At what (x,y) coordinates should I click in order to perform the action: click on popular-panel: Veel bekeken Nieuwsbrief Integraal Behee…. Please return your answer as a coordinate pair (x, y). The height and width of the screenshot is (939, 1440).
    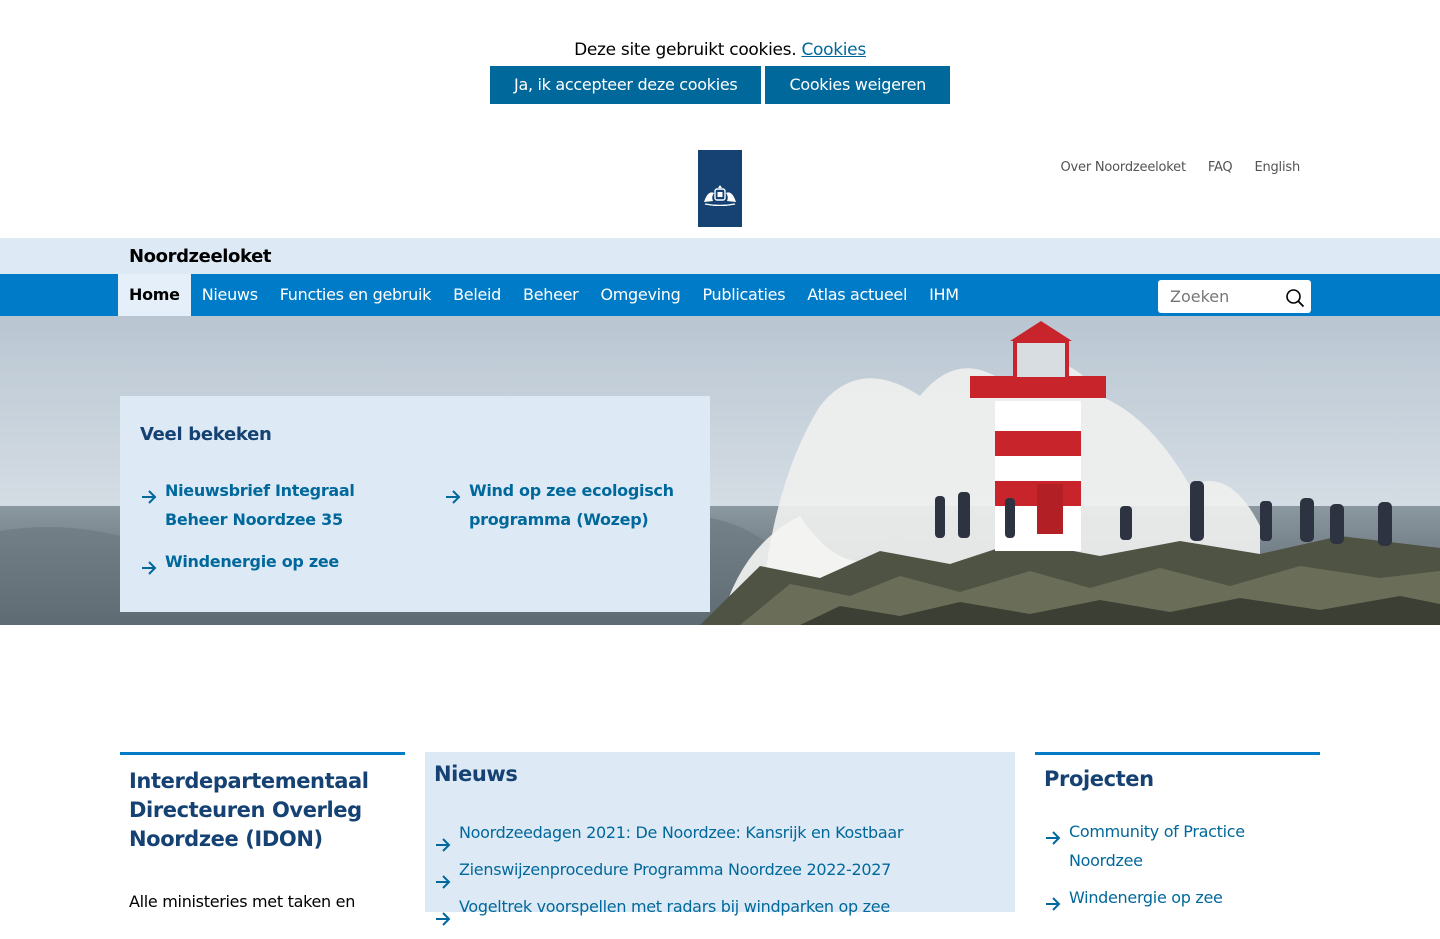
    Looking at the image, I should click on (415, 504).